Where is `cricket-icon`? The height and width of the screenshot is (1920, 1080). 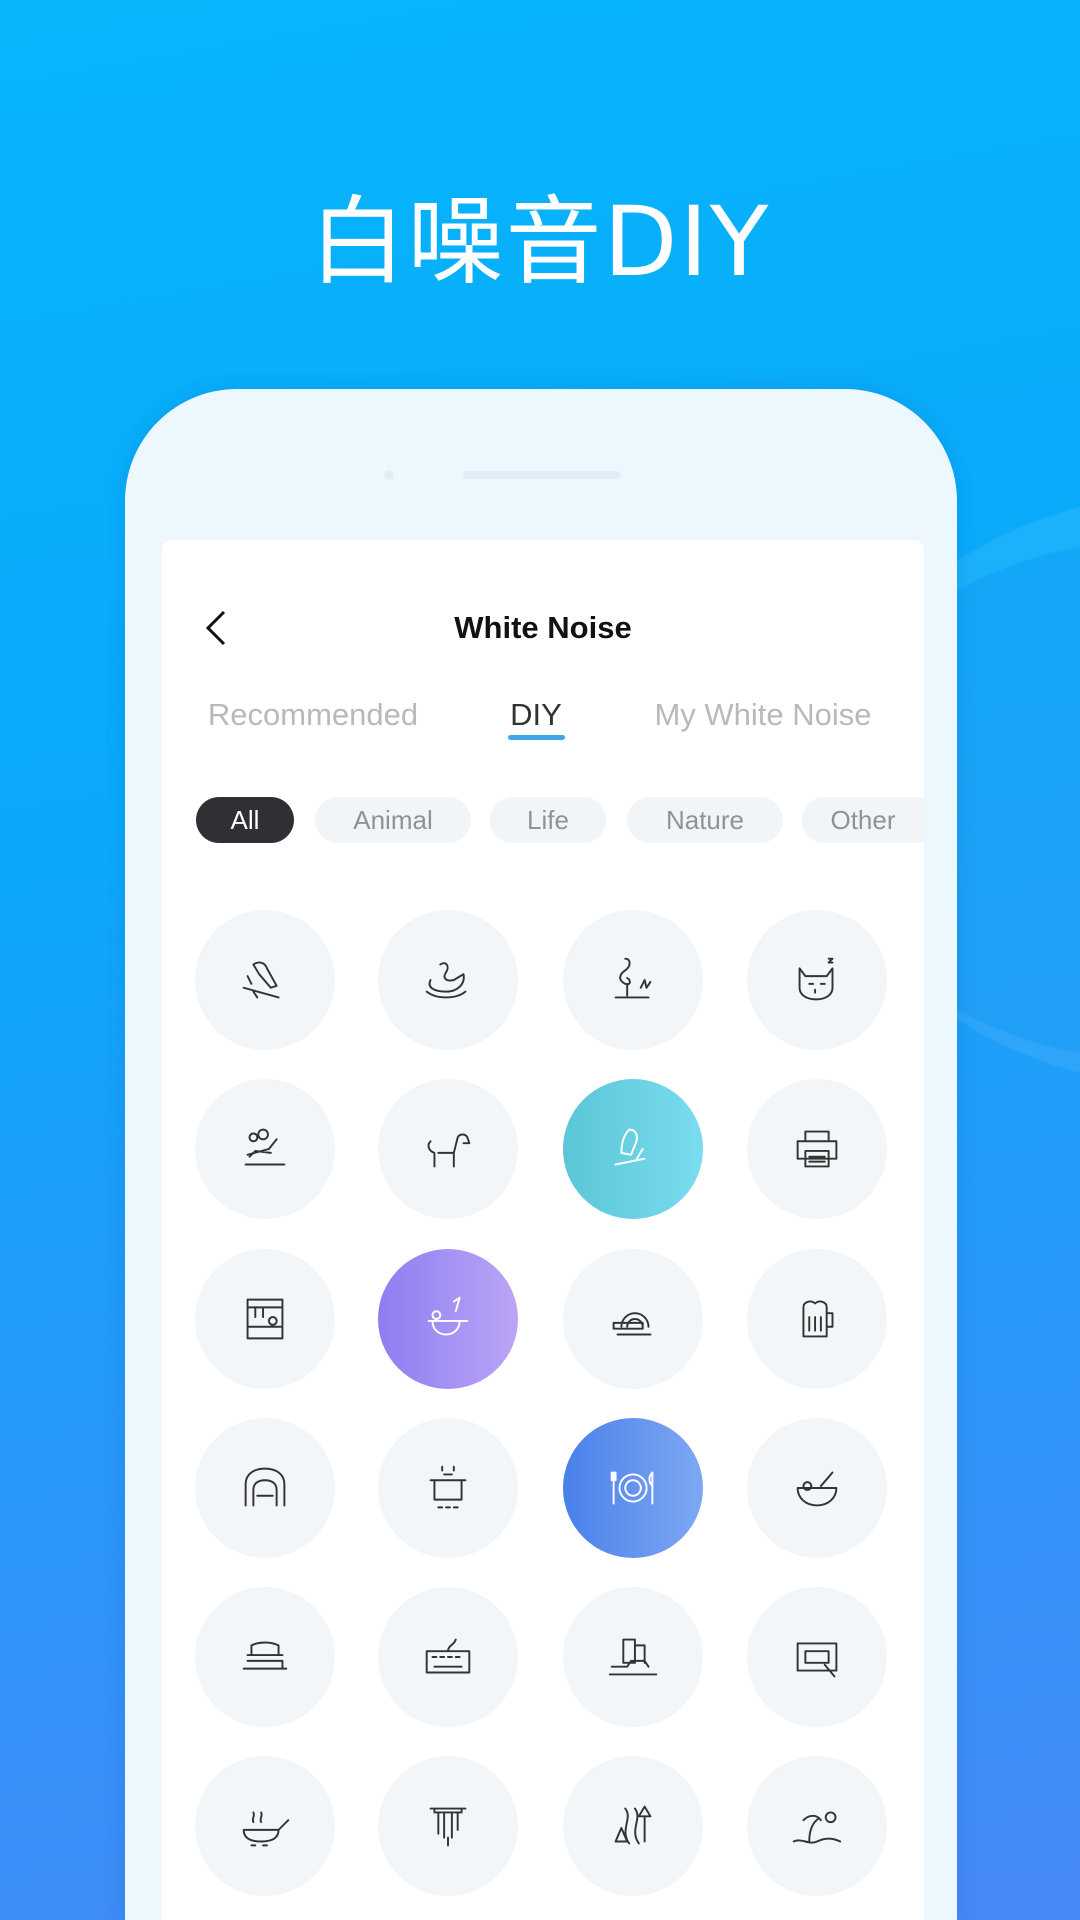 cricket-icon is located at coordinates (265, 1147).